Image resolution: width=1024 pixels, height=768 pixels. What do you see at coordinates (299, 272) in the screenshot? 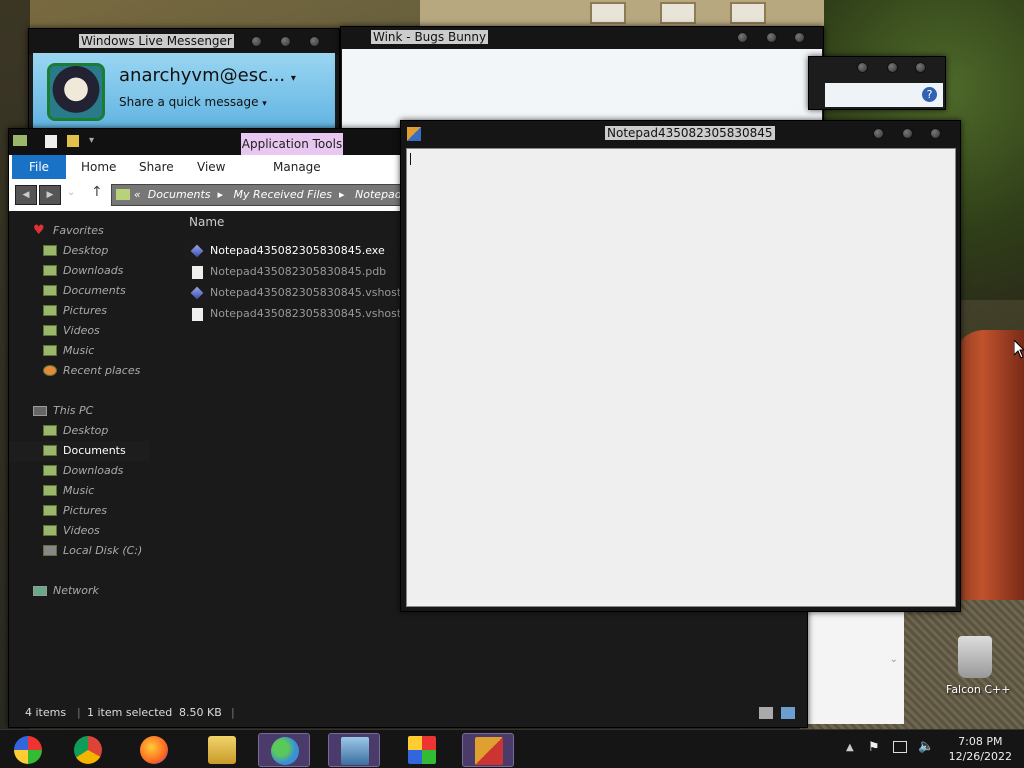
I see `file-row: Notepad435082305830845.pdb` at bounding box center [299, 272].